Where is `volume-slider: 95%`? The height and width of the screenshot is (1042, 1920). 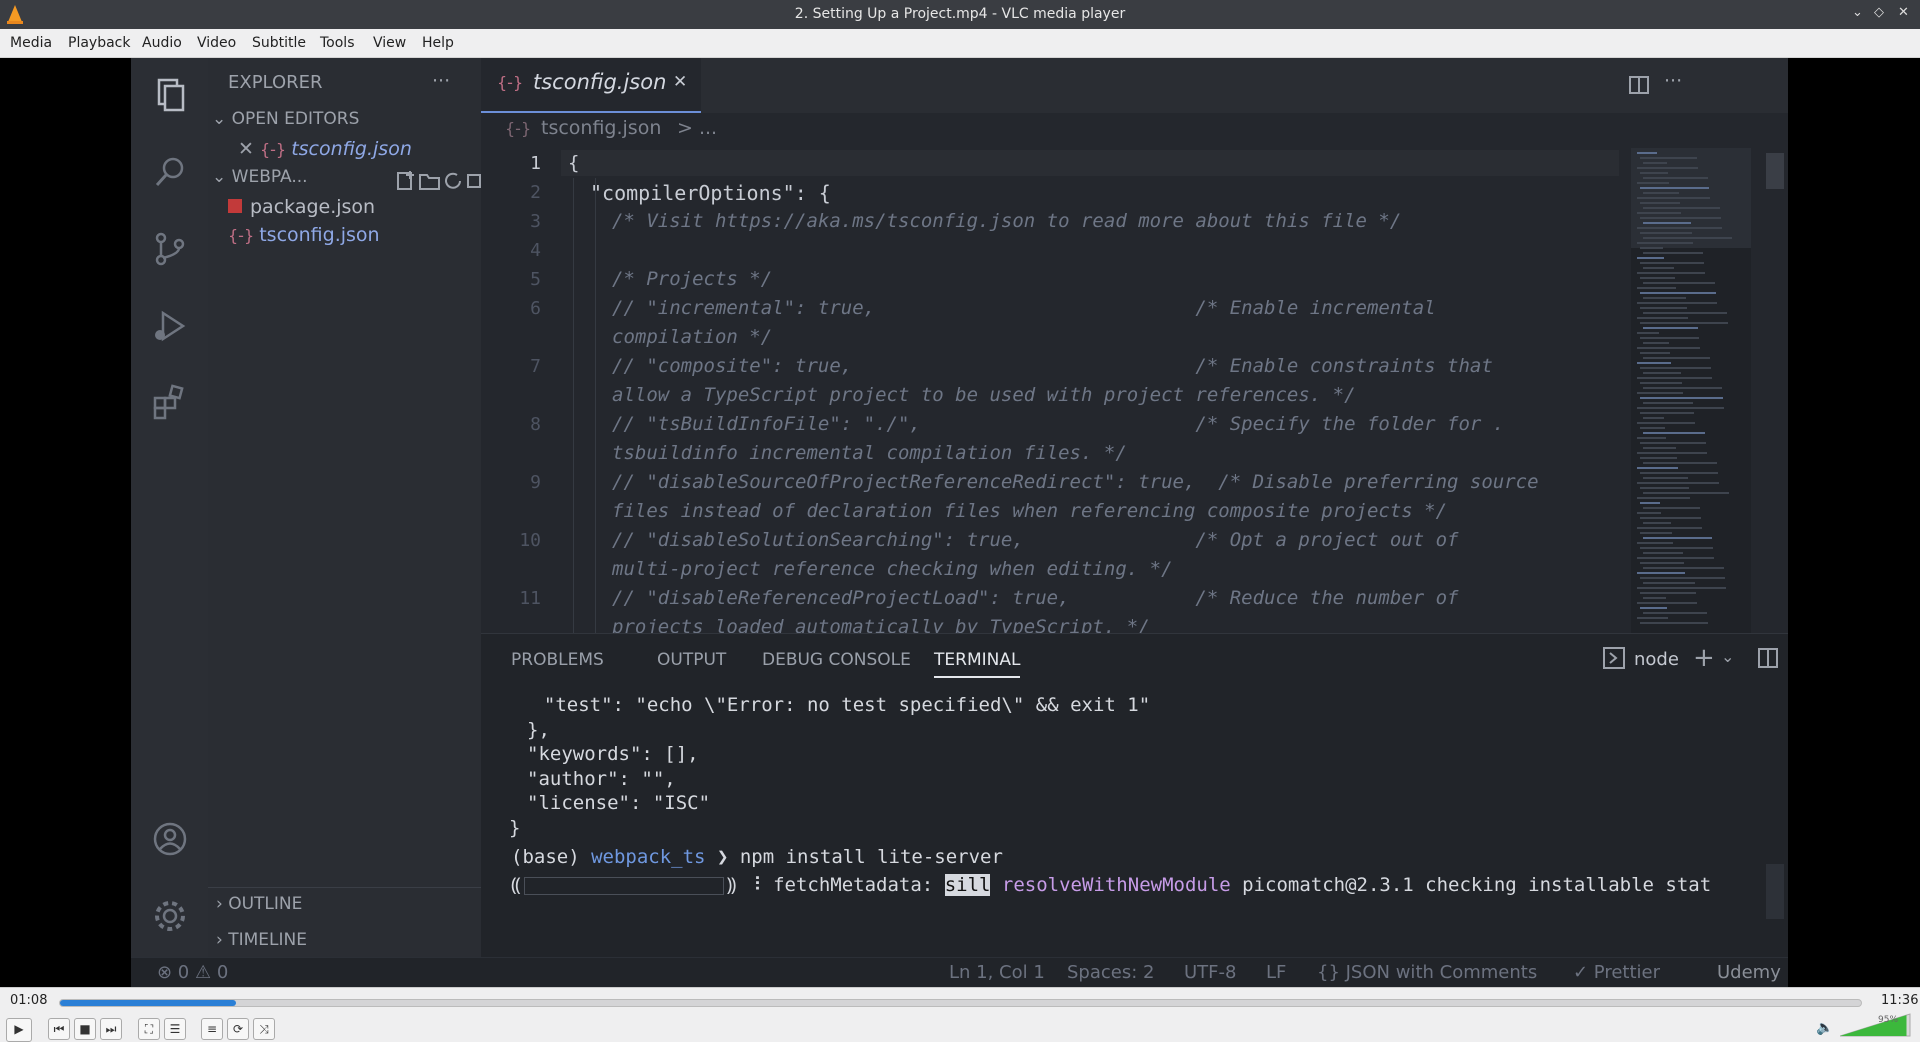
volume-slider: 95% is located at coordinates (1876, 1025).